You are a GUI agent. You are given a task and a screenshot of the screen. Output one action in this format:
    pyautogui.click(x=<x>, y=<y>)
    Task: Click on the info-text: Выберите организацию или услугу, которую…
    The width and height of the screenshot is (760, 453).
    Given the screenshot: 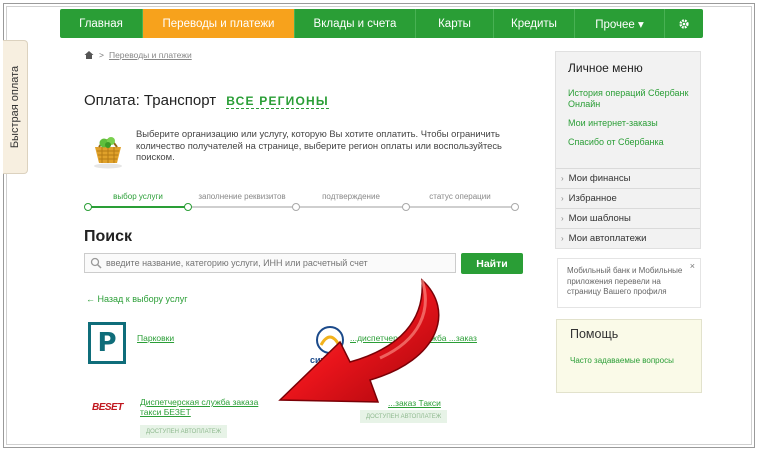 What is the action you would take?
    pyautogui.click(x=319, y=145)
    